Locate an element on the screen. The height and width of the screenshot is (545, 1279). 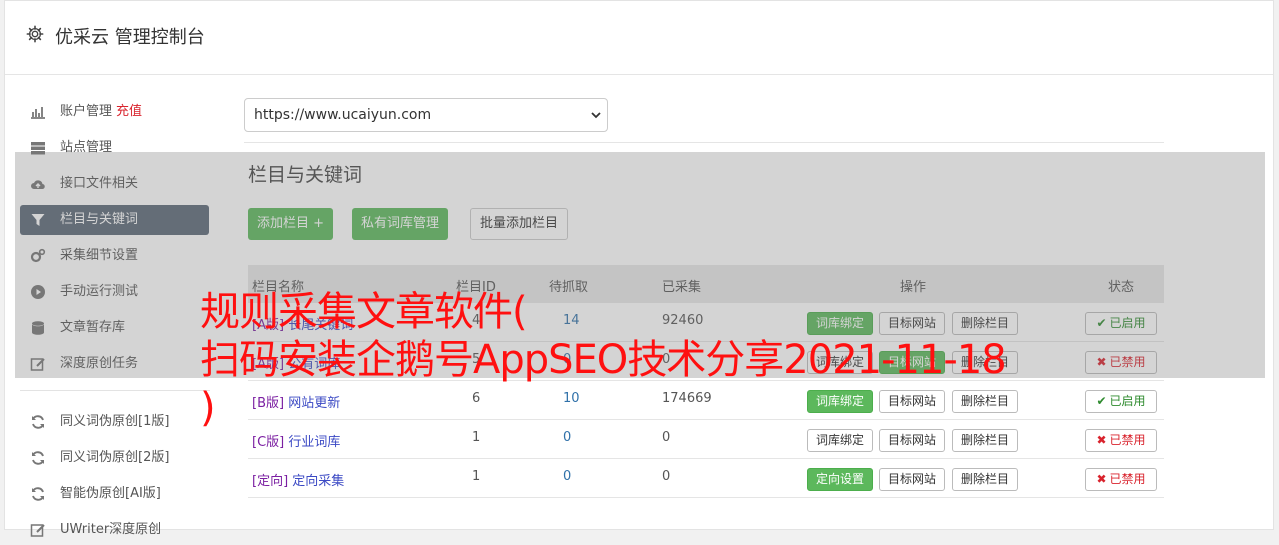
sidebar-item-synonym-v2: 同义词伪原创[2版] is located at coordinates (114, 458).